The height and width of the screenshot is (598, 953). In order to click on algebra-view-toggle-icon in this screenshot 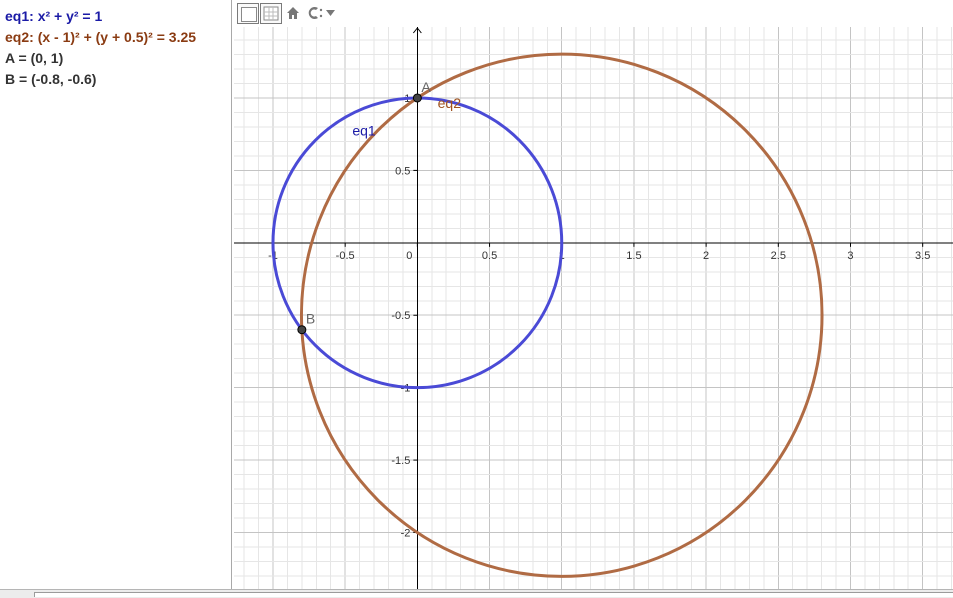, I will do `click(248, 13)`.